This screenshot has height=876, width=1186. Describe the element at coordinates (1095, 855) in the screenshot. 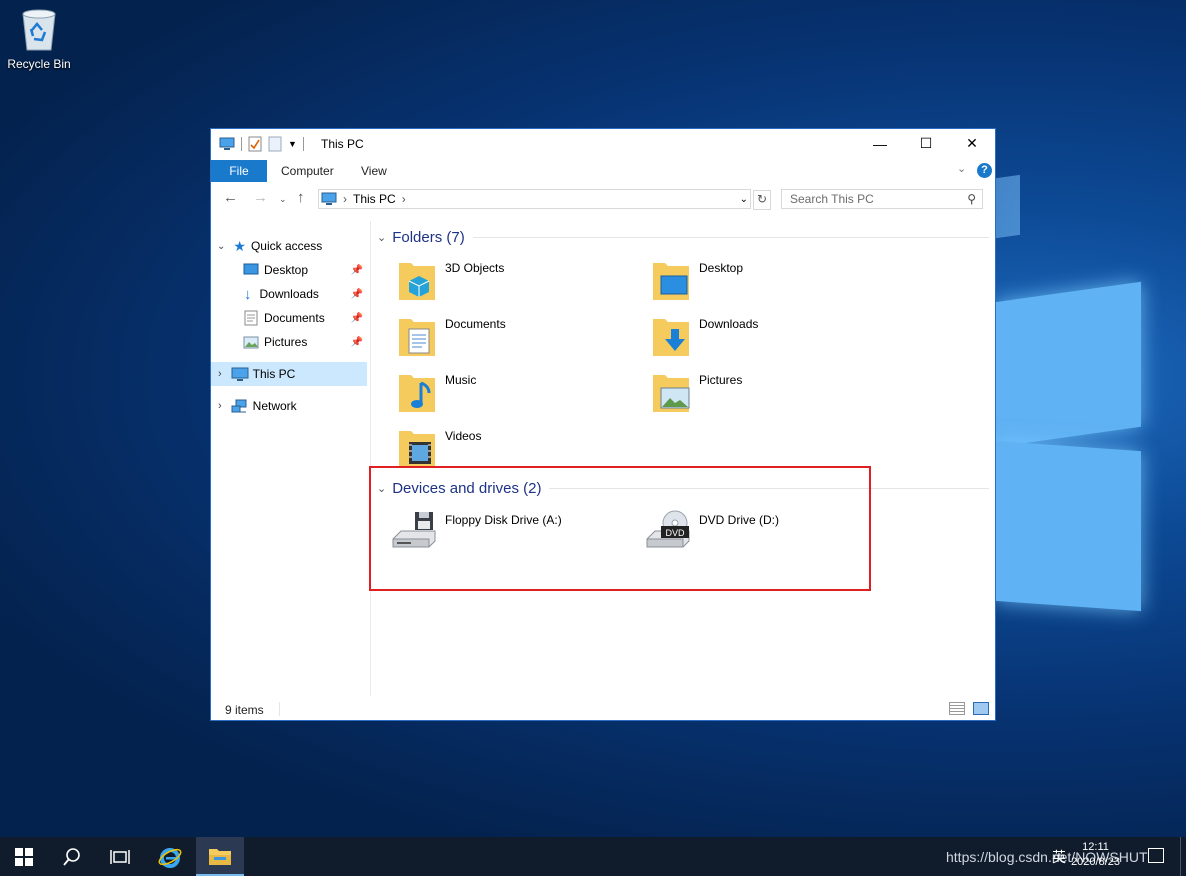

I see `clock: 12:11 2020/8/23` at that location.